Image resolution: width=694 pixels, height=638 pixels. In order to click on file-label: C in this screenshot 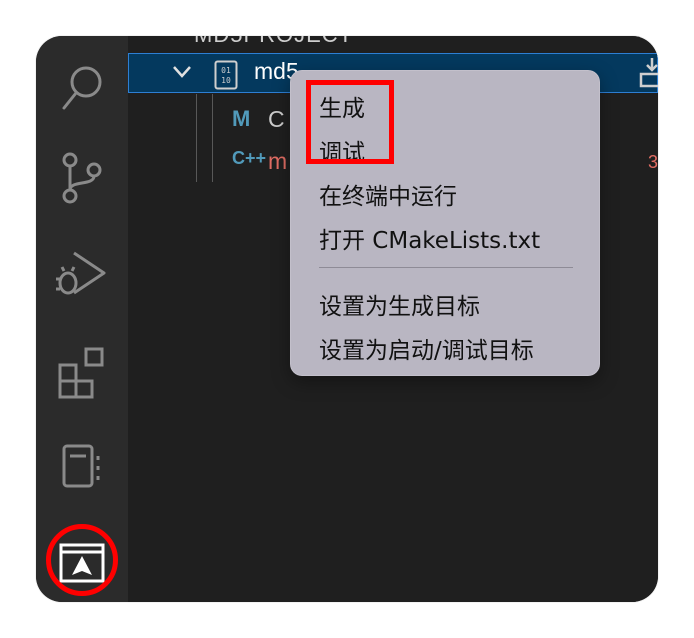, I will do `click(276, 119)`.